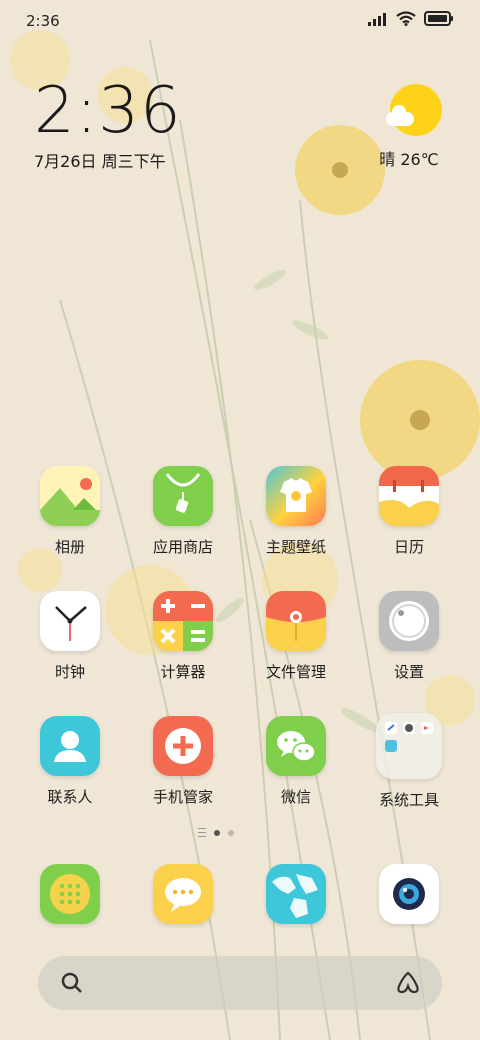 The width and height of the screenshot is (480, 1040). What do you see at coordinates (183, 621) in the screenshot?
I see `calculator-icon` at bounding box center [183, 621].